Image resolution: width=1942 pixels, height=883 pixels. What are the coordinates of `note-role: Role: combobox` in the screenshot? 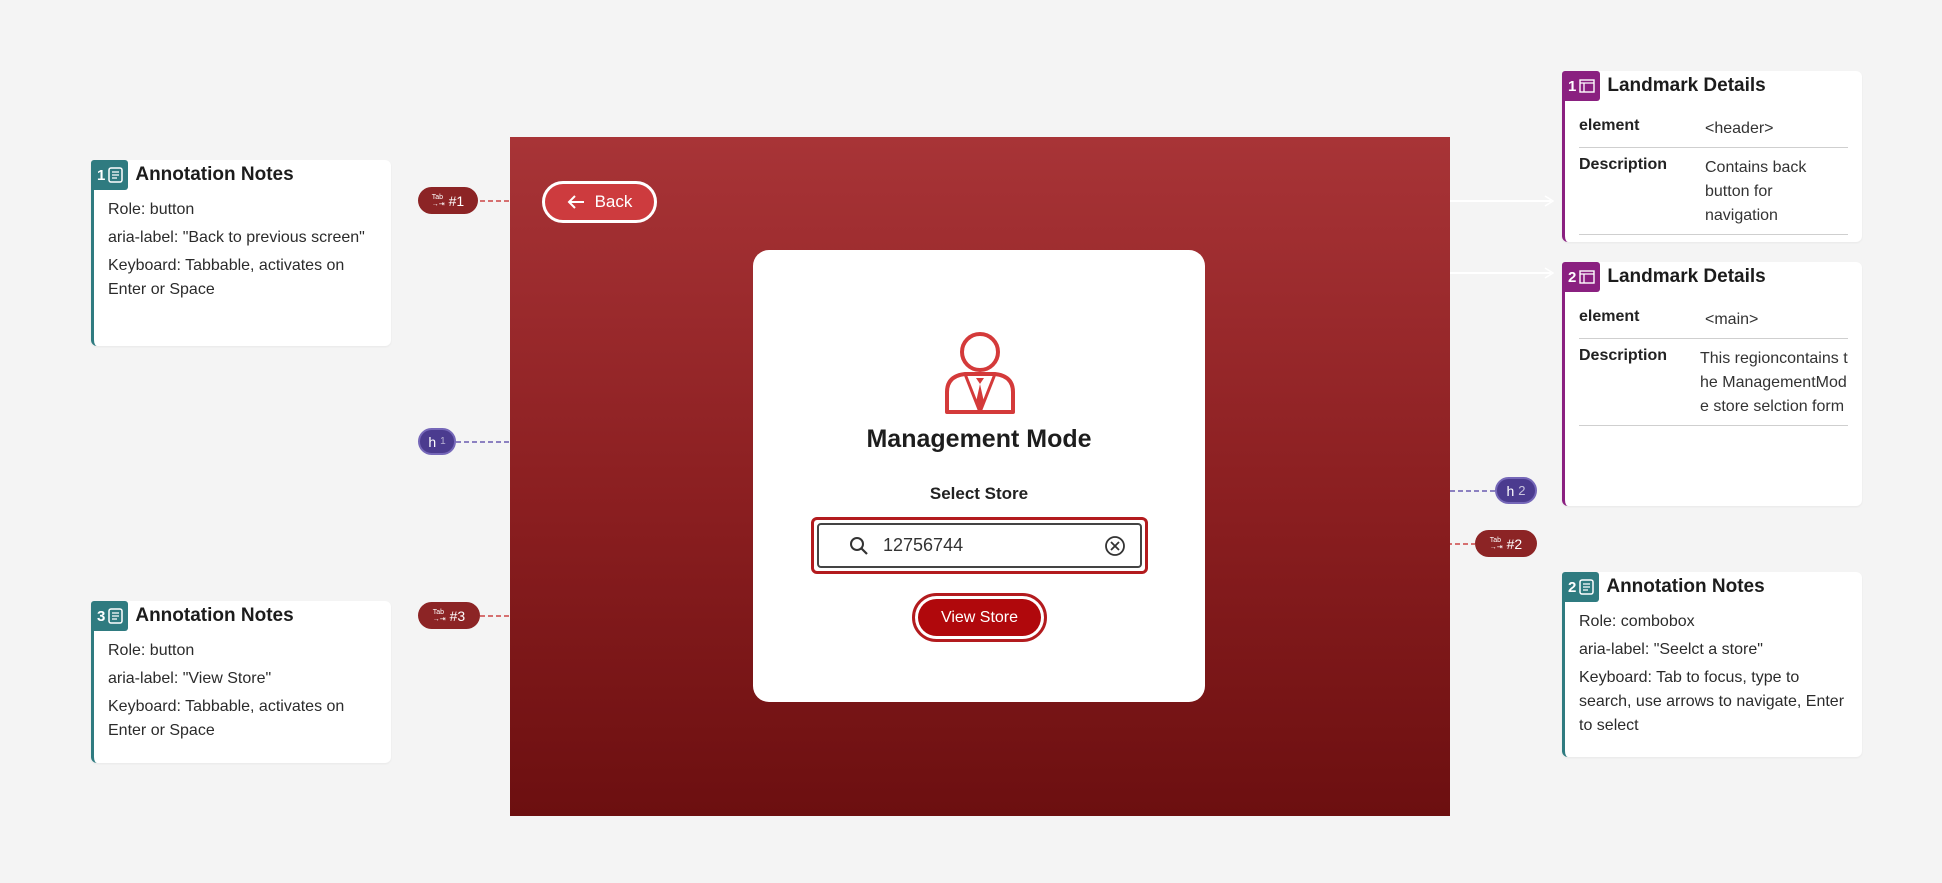 It's located at (1637, 621).